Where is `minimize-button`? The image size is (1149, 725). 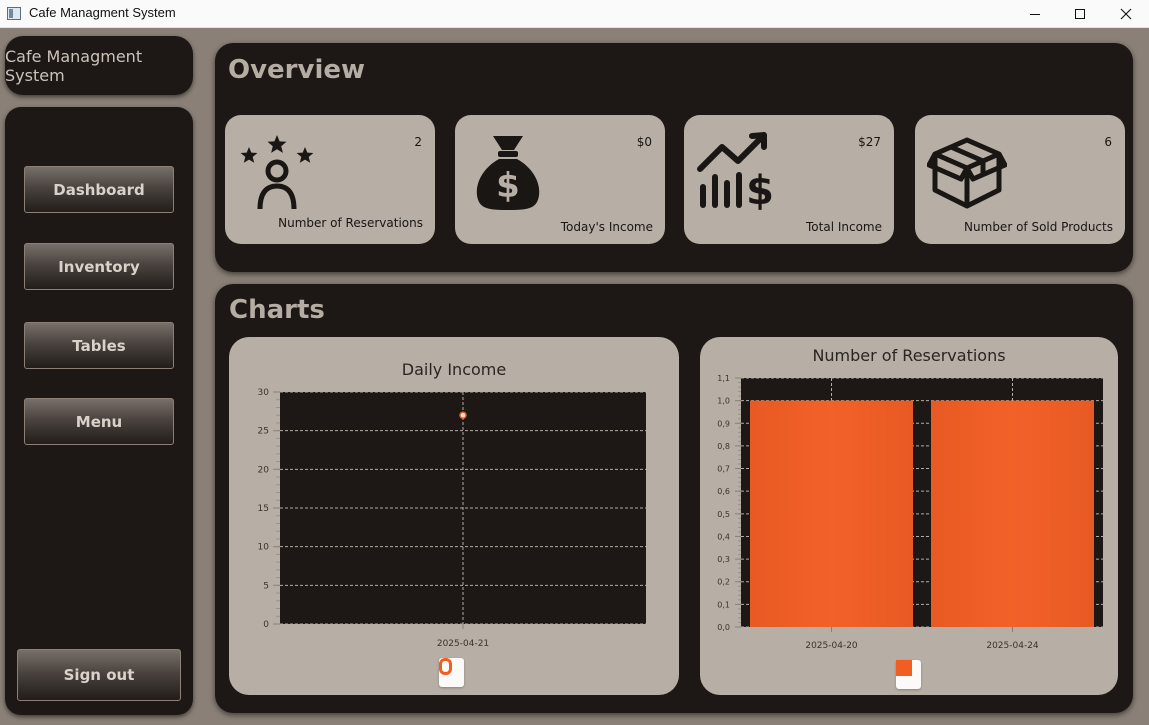
minimize-button is located at coordinates (1035, 14).